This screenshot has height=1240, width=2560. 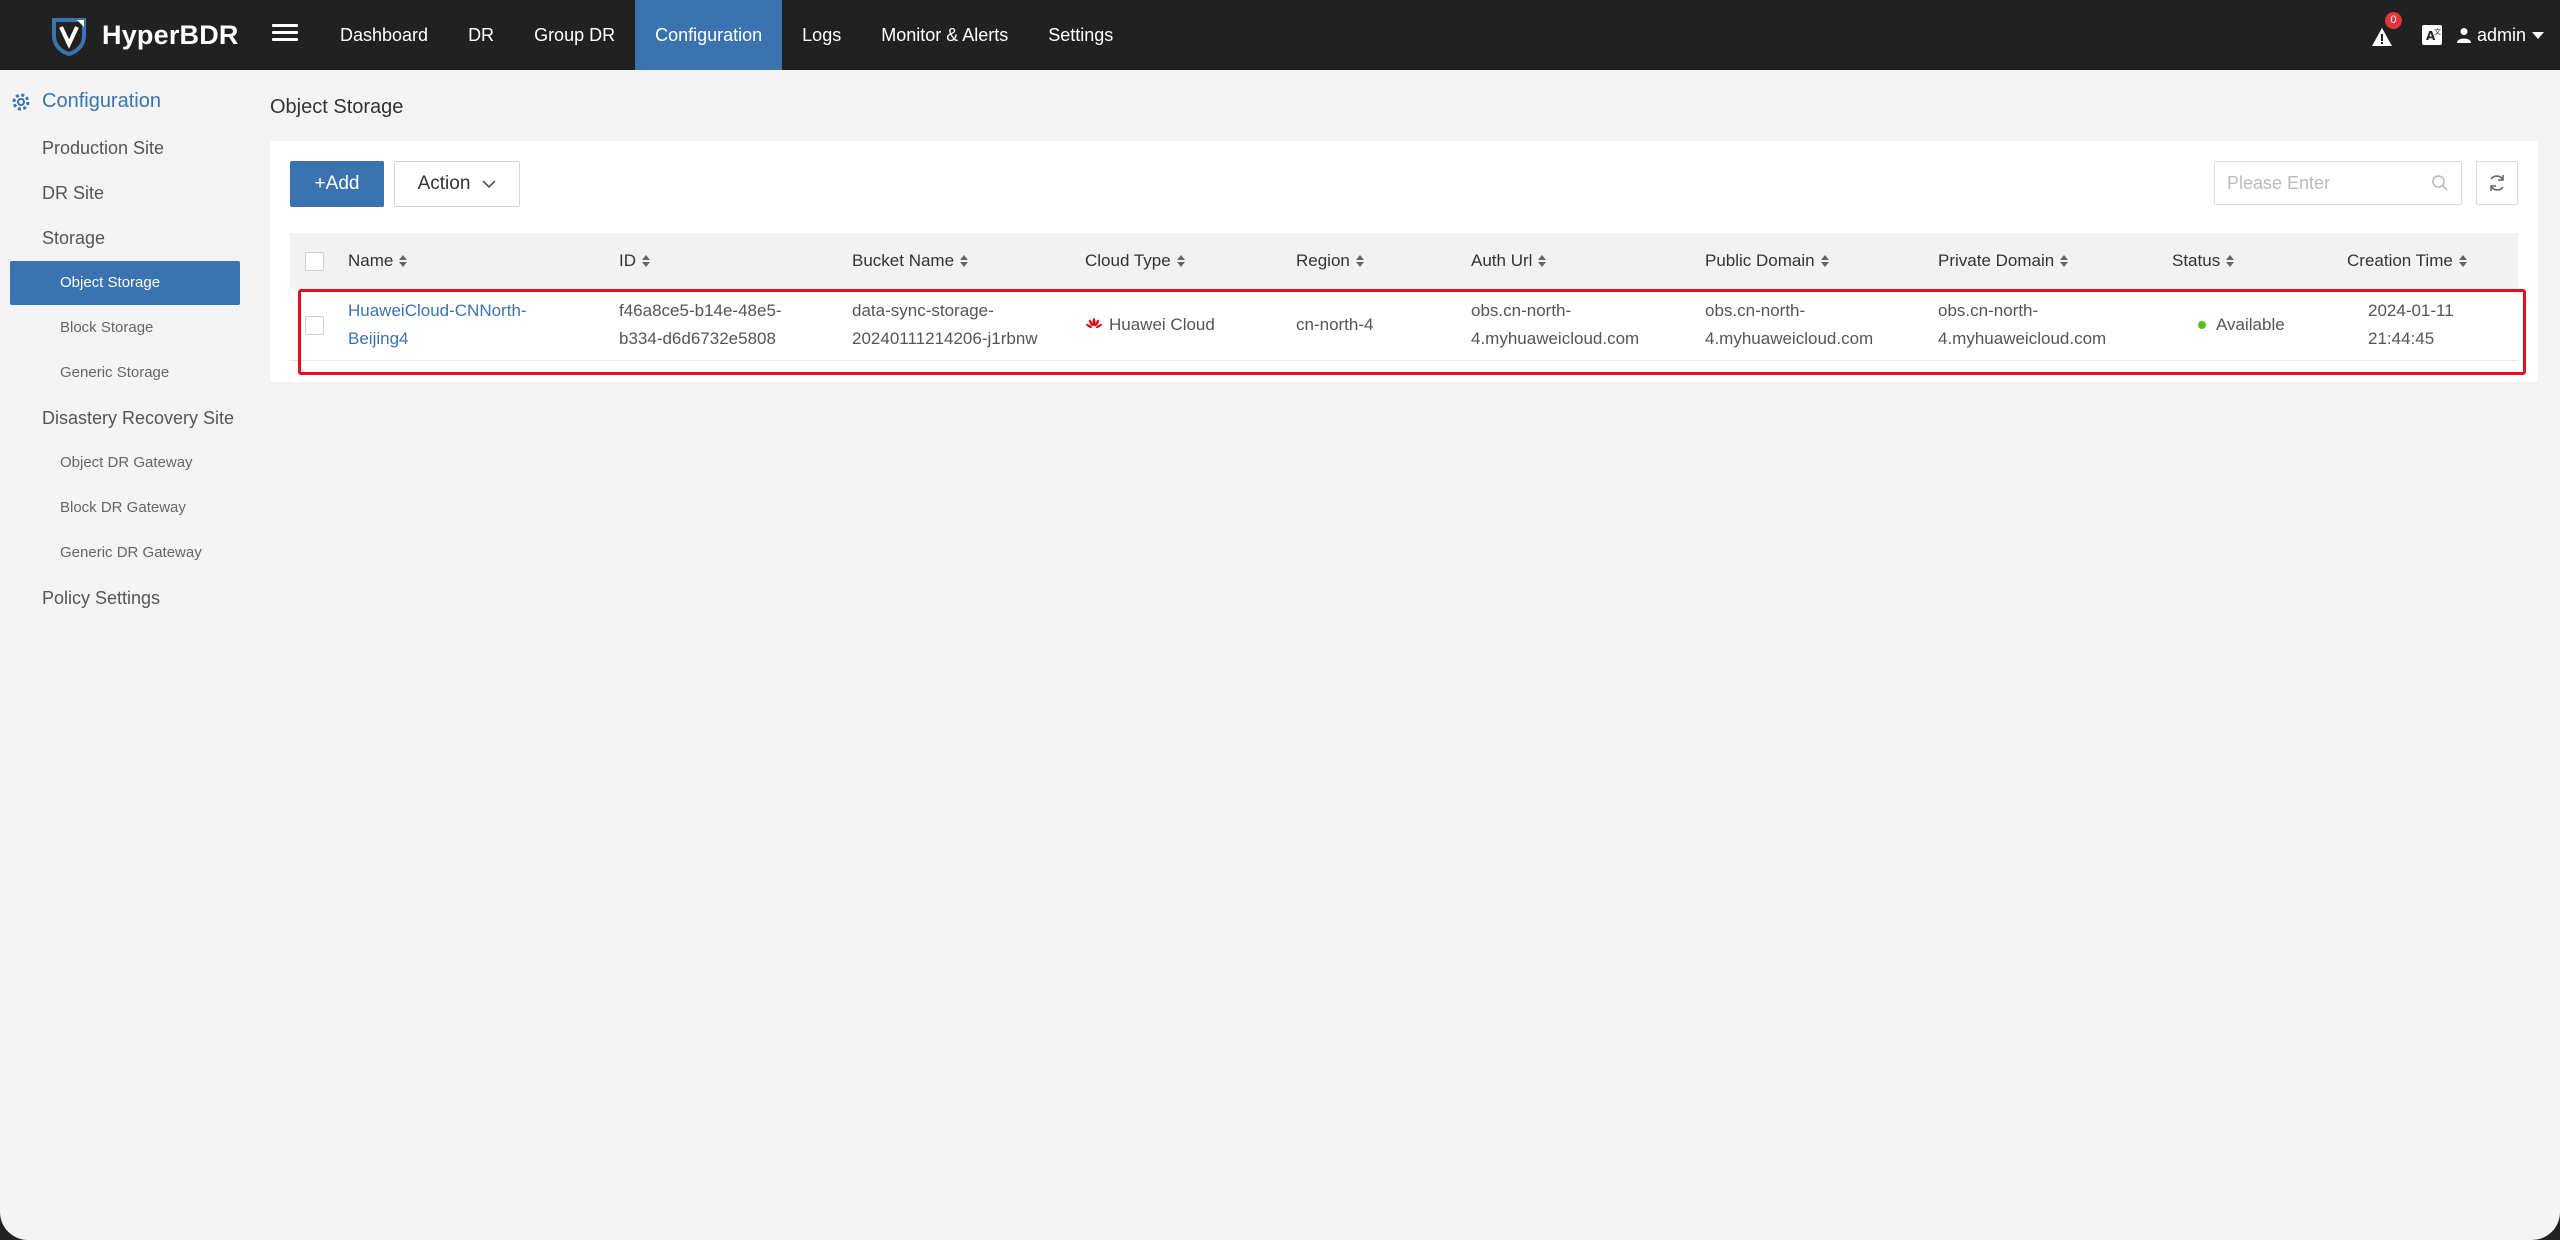 I want to click on user-menu: admin, so click(x=2500, y=35).